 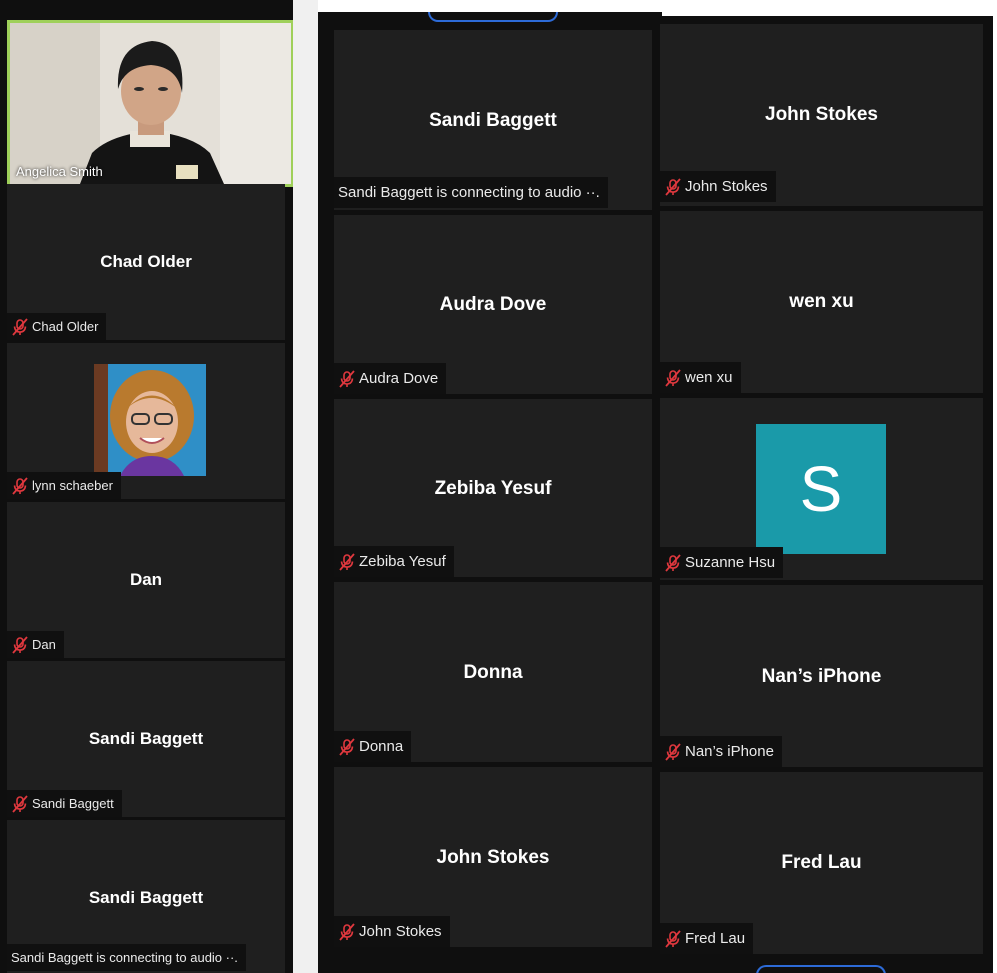 I want to click on participant-display-name: Fred Lau, so click(x=821, y=862).